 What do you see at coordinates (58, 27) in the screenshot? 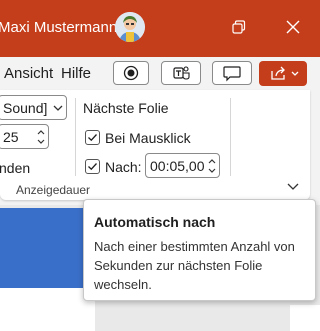
I see `user-name: Maxi Mustermann` at bounding box center [58, 27].